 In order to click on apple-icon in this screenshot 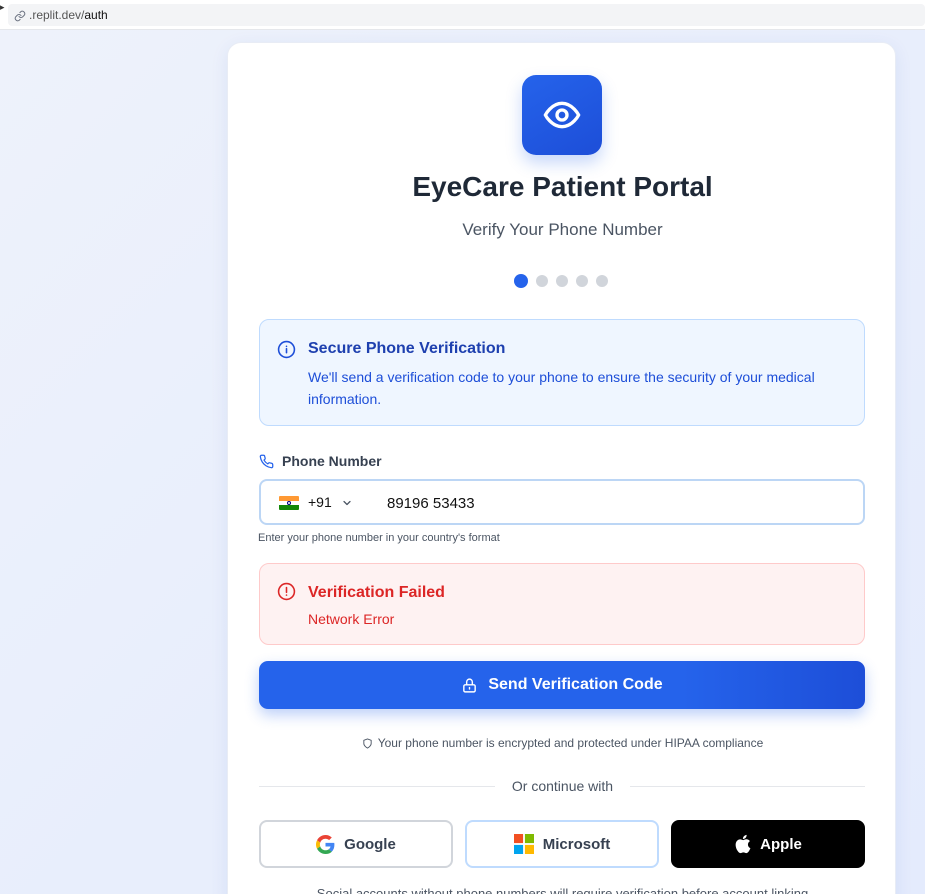, I will do `click(743, 844)`.